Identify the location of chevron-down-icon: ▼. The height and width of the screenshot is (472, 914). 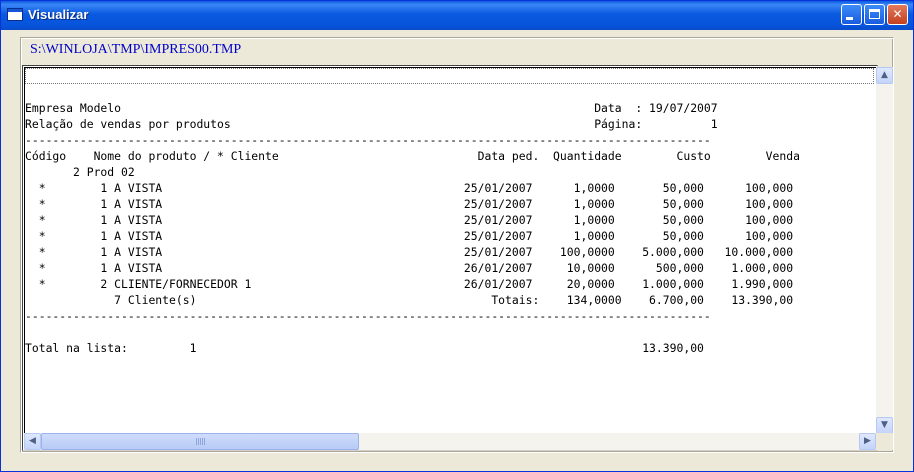
(884, 425).